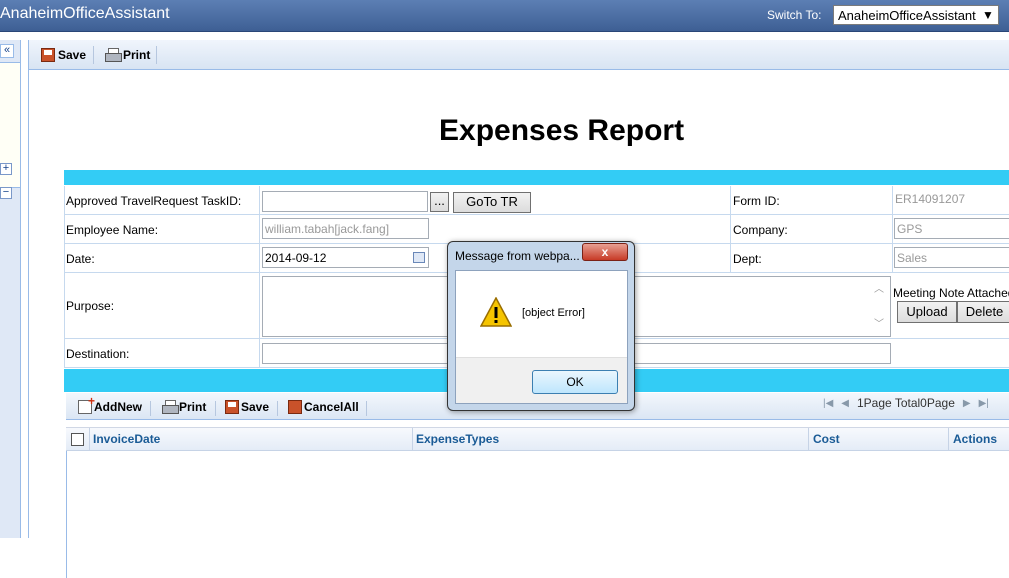  Describe the element at coordinates (457, 439) in the screenshot. I see `column-header-expensetypes: ExpenseTypes` at that location.